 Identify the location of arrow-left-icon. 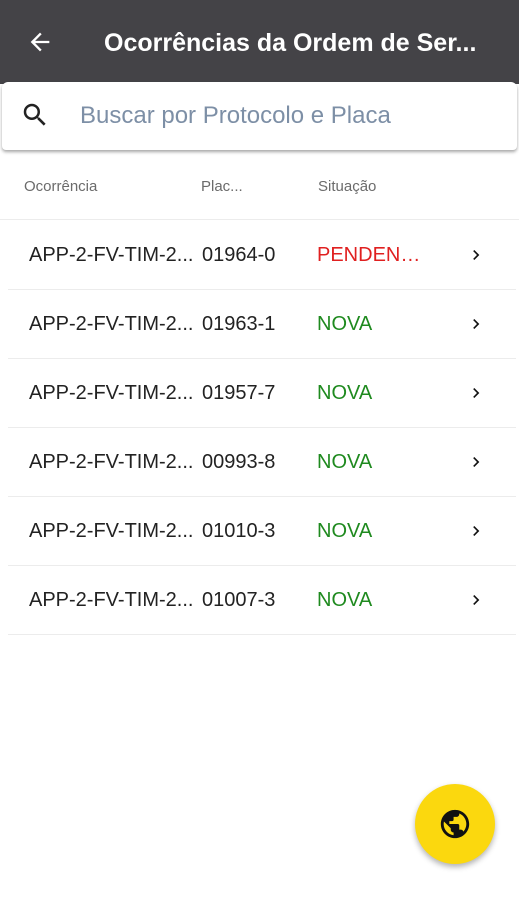
(40, 42).